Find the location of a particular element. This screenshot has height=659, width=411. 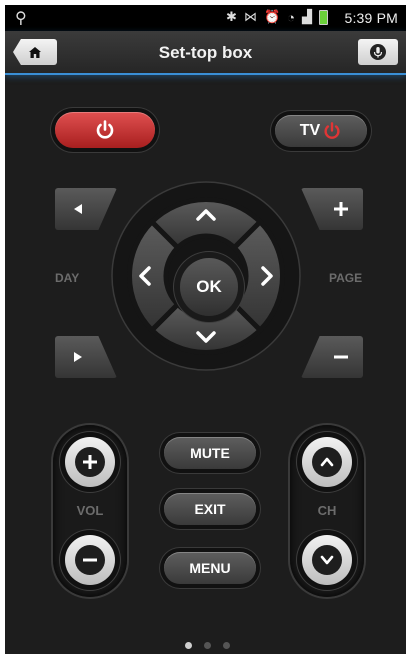

microphone-icon is located at coordinates (378, 52).